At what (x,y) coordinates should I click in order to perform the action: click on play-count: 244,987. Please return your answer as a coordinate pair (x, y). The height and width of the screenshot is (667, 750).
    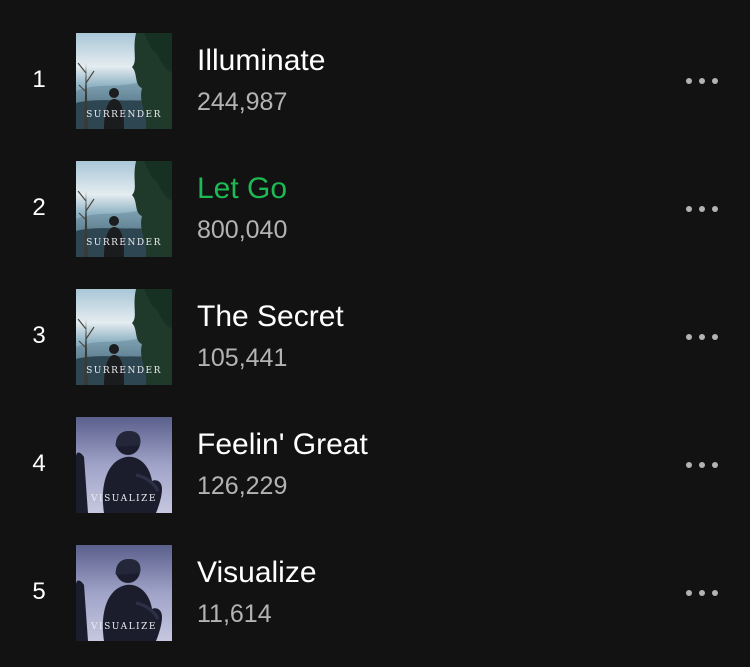
    Looking at the image, I should click on (242, 102).